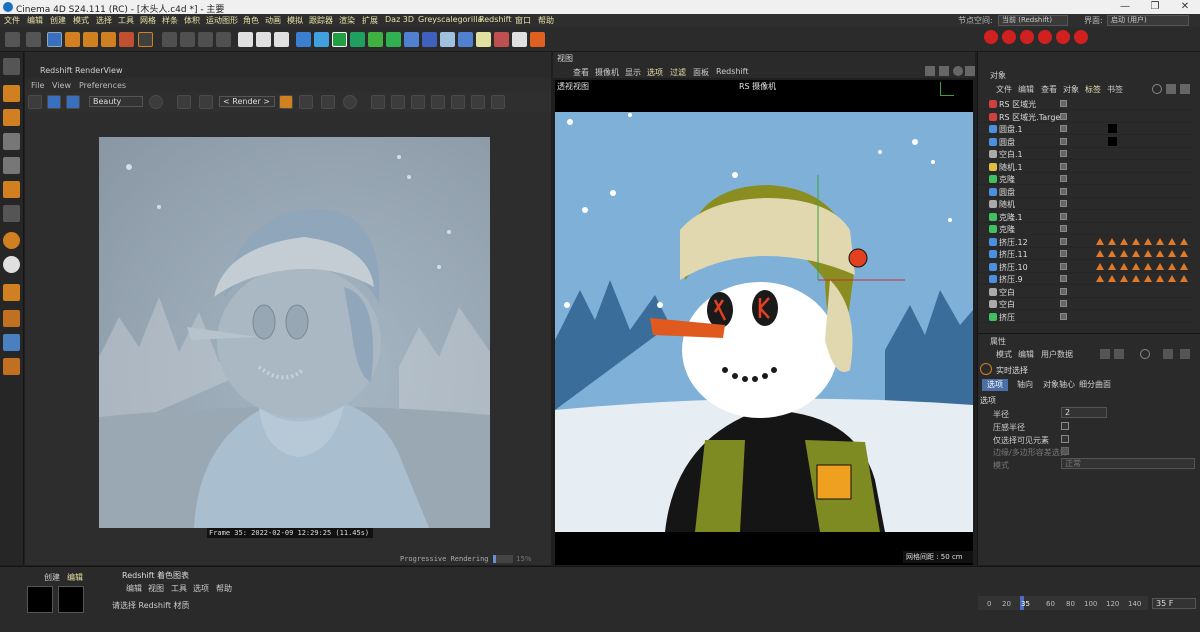 This screenshot has height=632, width=1200. I want to click on menu-mesh: 网格, so click(148, 20).